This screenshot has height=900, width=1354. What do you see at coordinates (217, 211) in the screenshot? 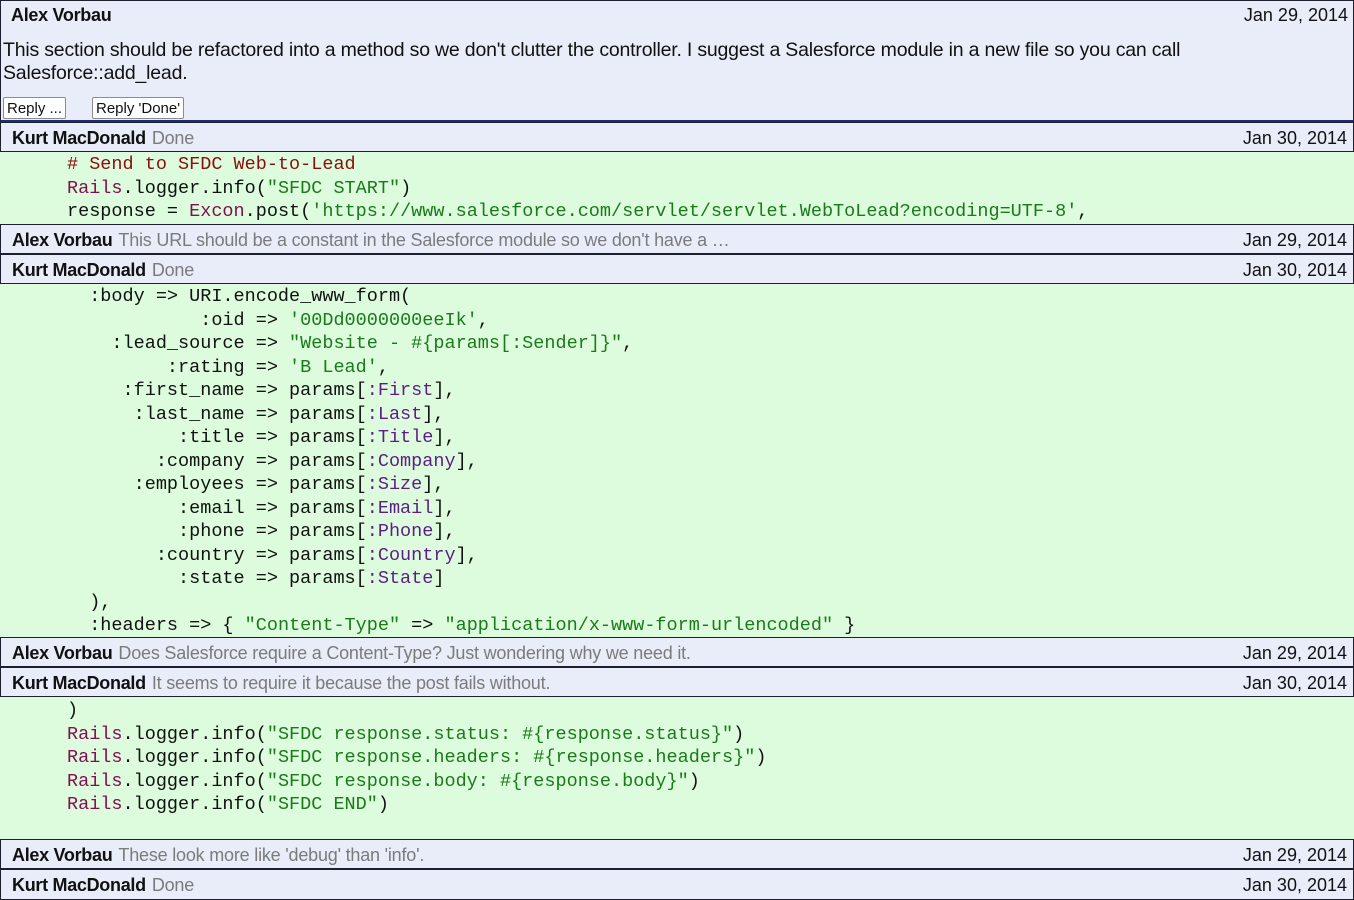
I see `code-token: Excon` at bounding box center [217, 211].